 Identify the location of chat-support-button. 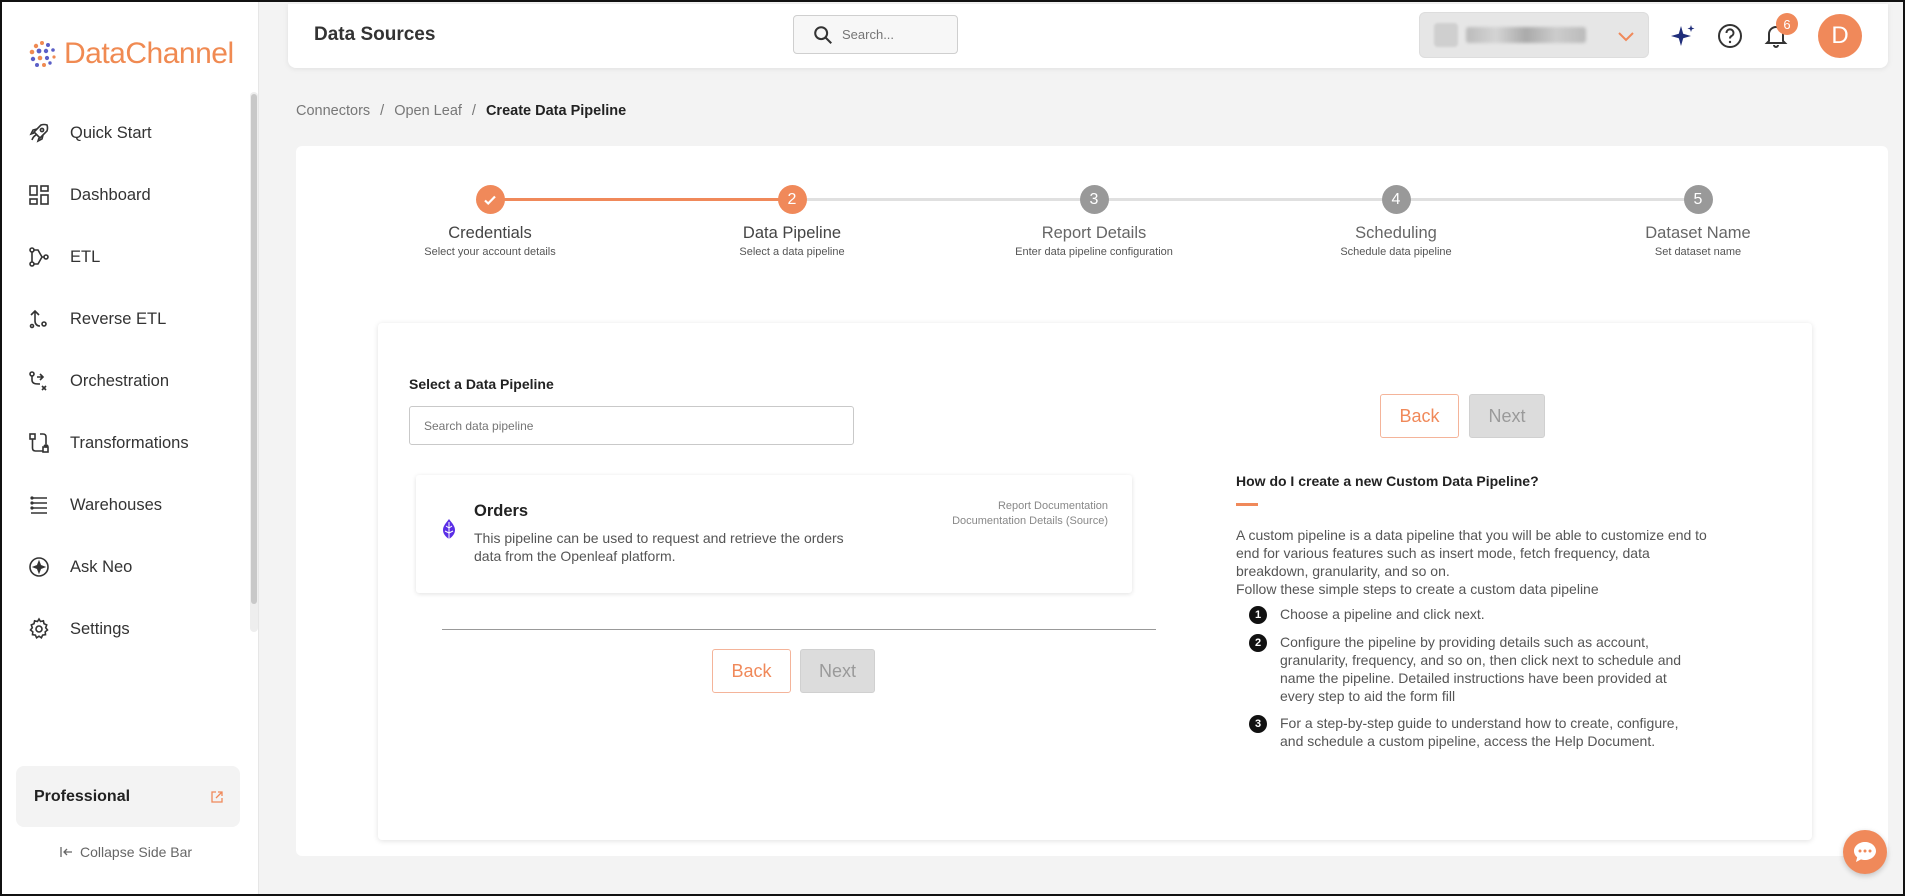
(1865, 852).